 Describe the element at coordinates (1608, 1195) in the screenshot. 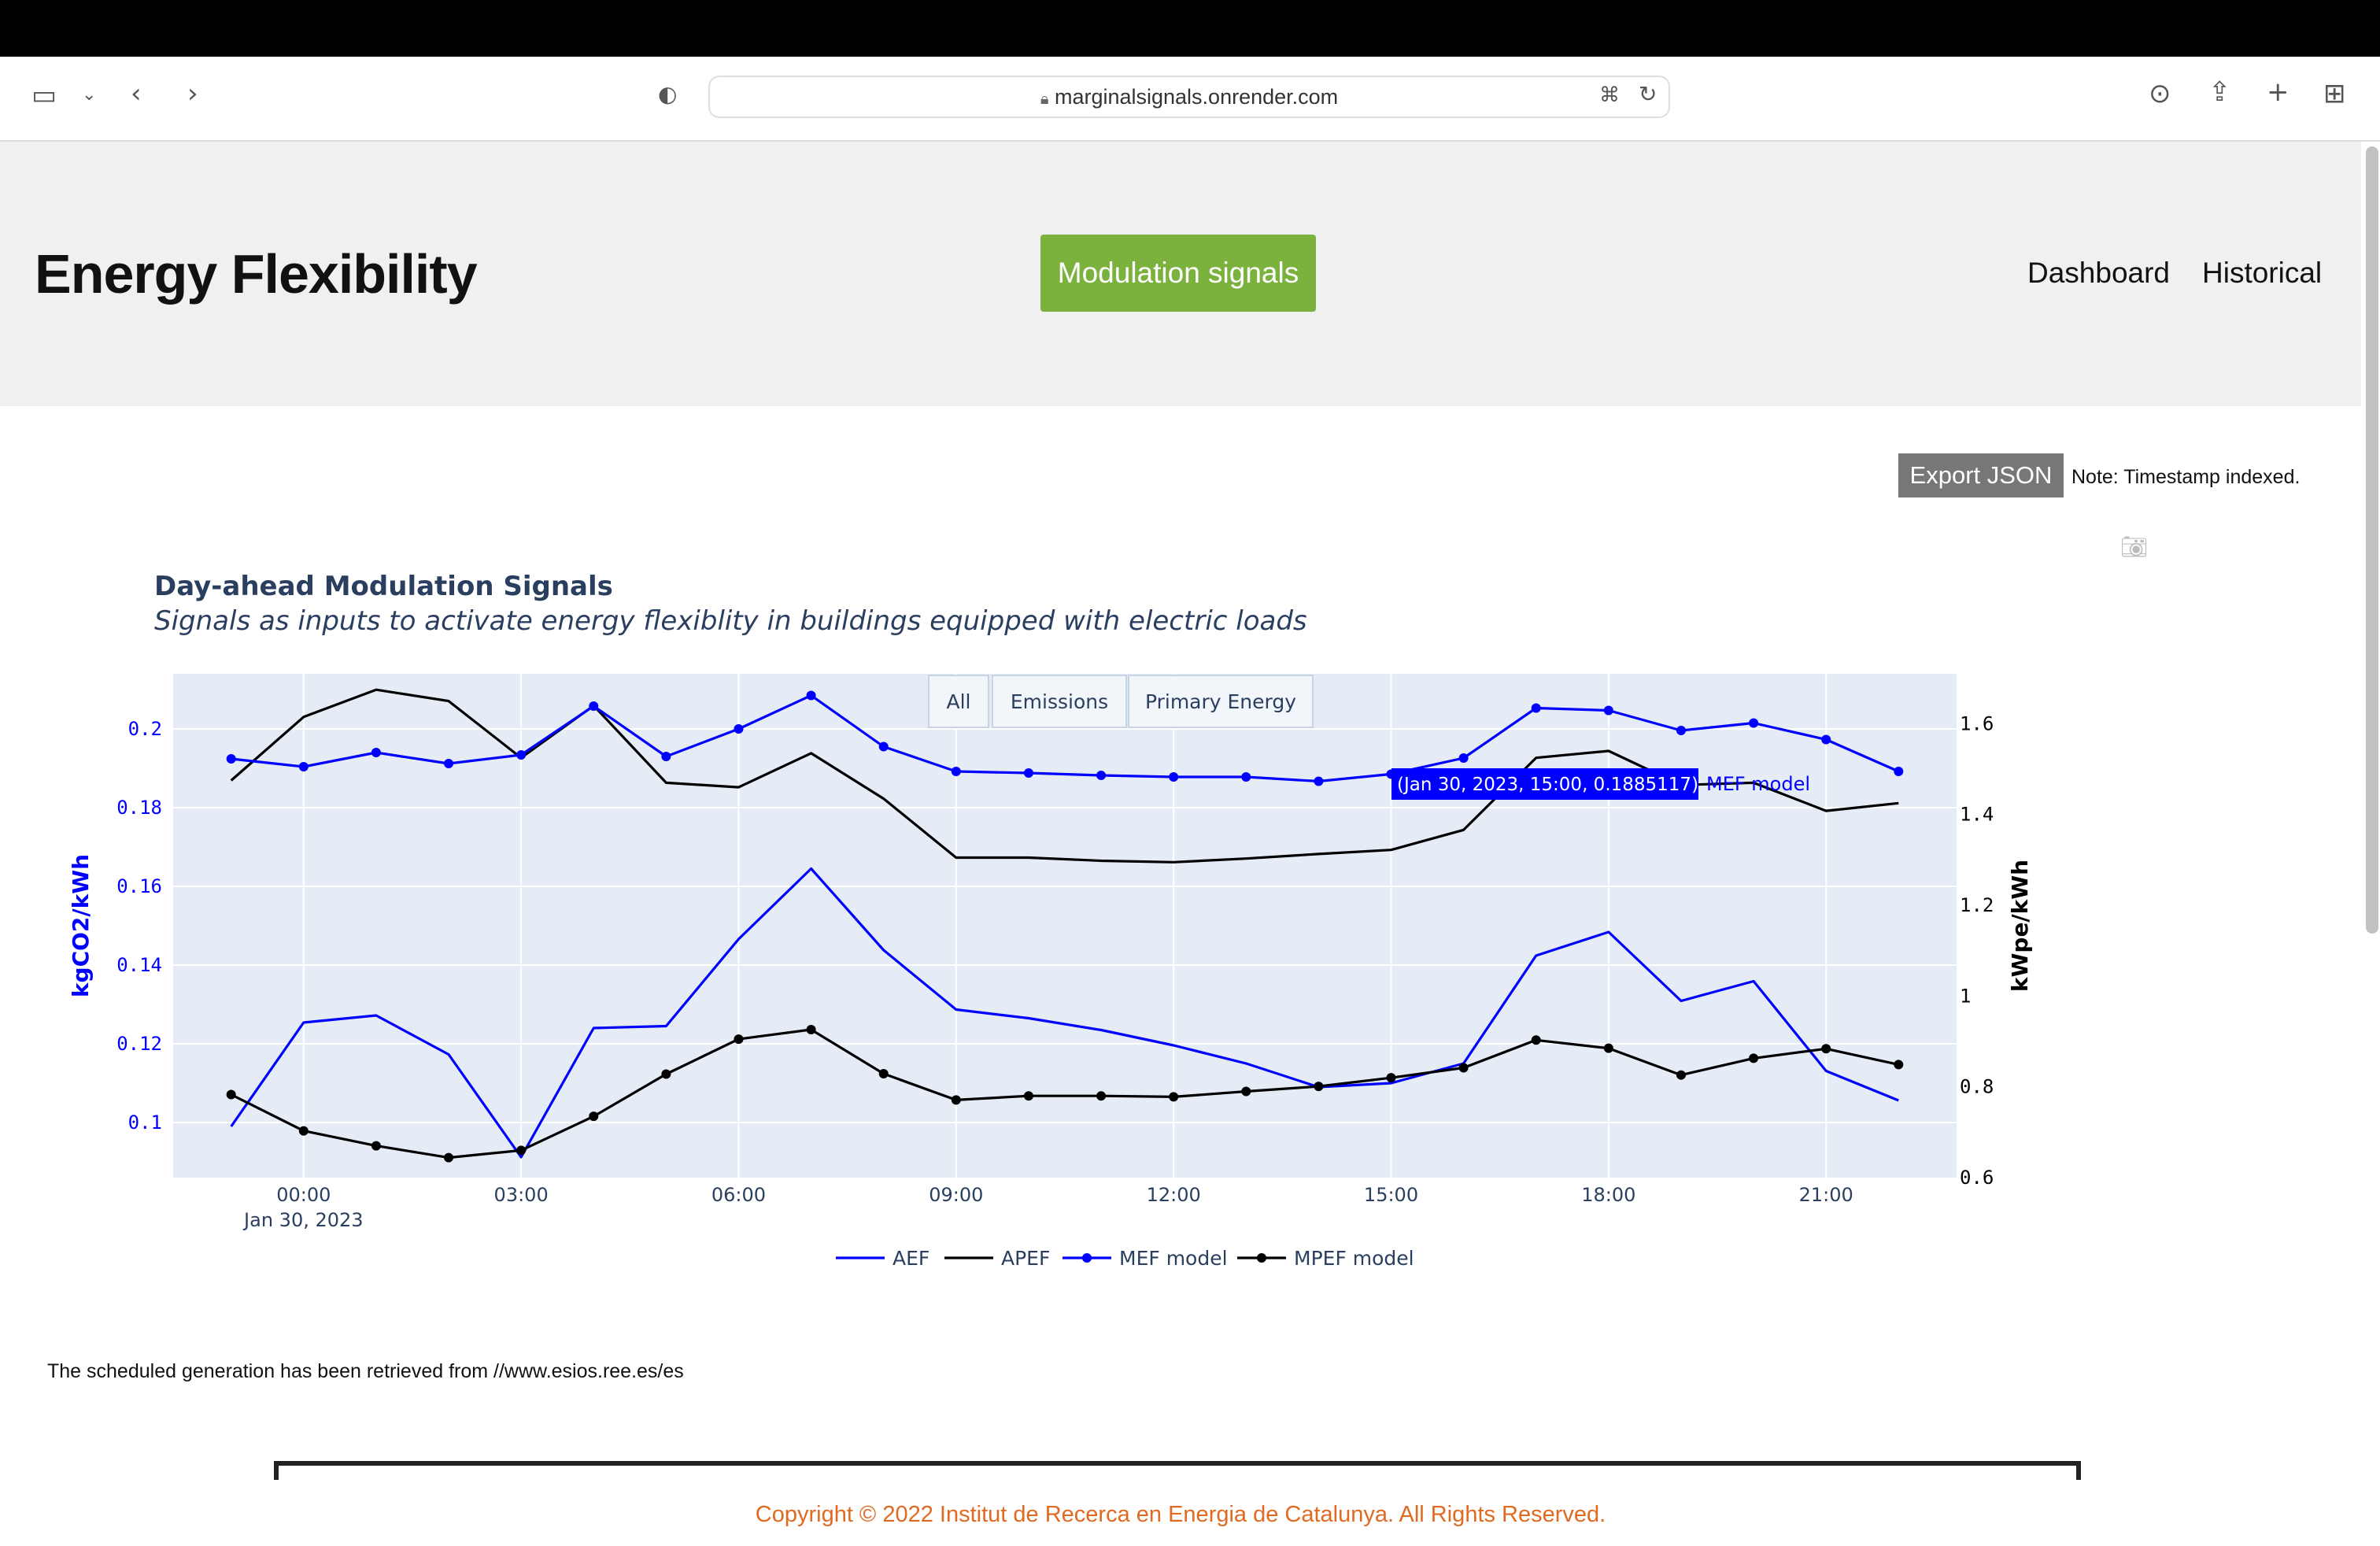

I see `x-tick-label: 18:00` at that location.